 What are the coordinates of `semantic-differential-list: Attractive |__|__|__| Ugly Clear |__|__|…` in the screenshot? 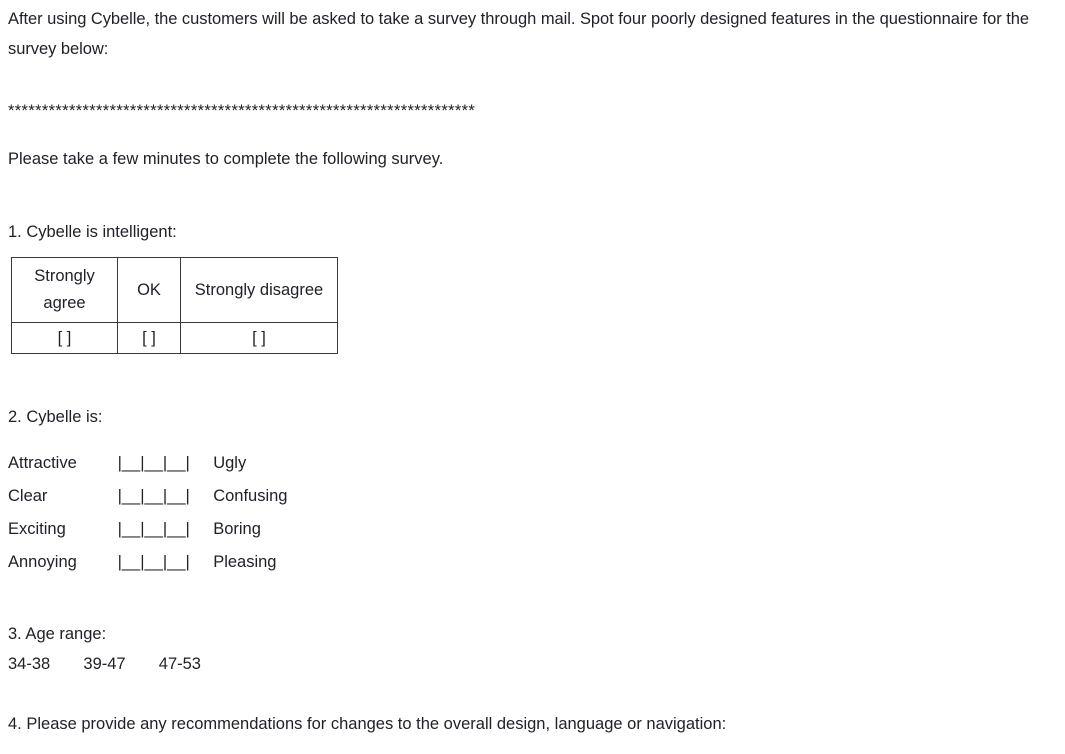 It's located at (148, 513).